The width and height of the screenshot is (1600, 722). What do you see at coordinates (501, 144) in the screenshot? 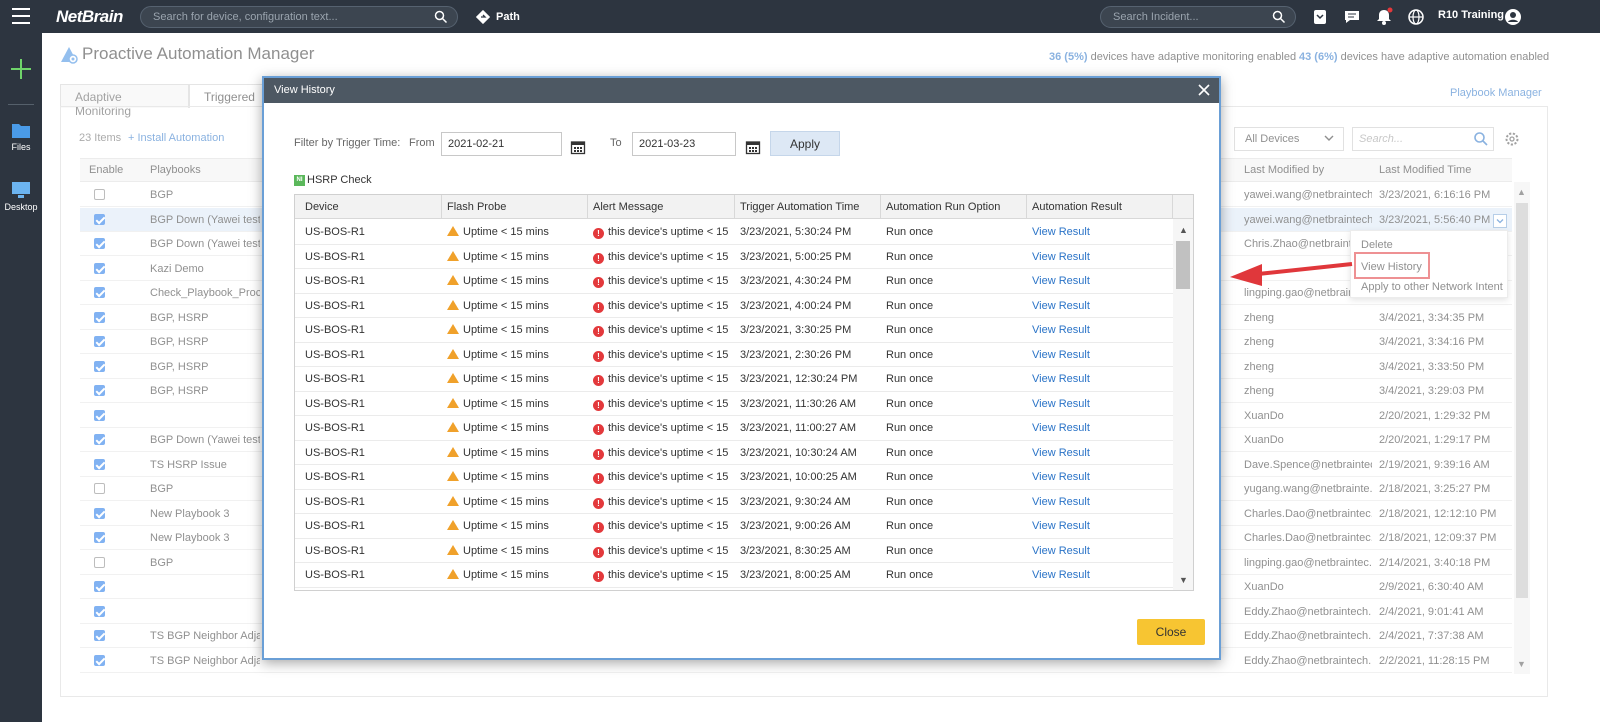
I see `from-date-input: 2021-02-21` at bounding box center [501, 144].